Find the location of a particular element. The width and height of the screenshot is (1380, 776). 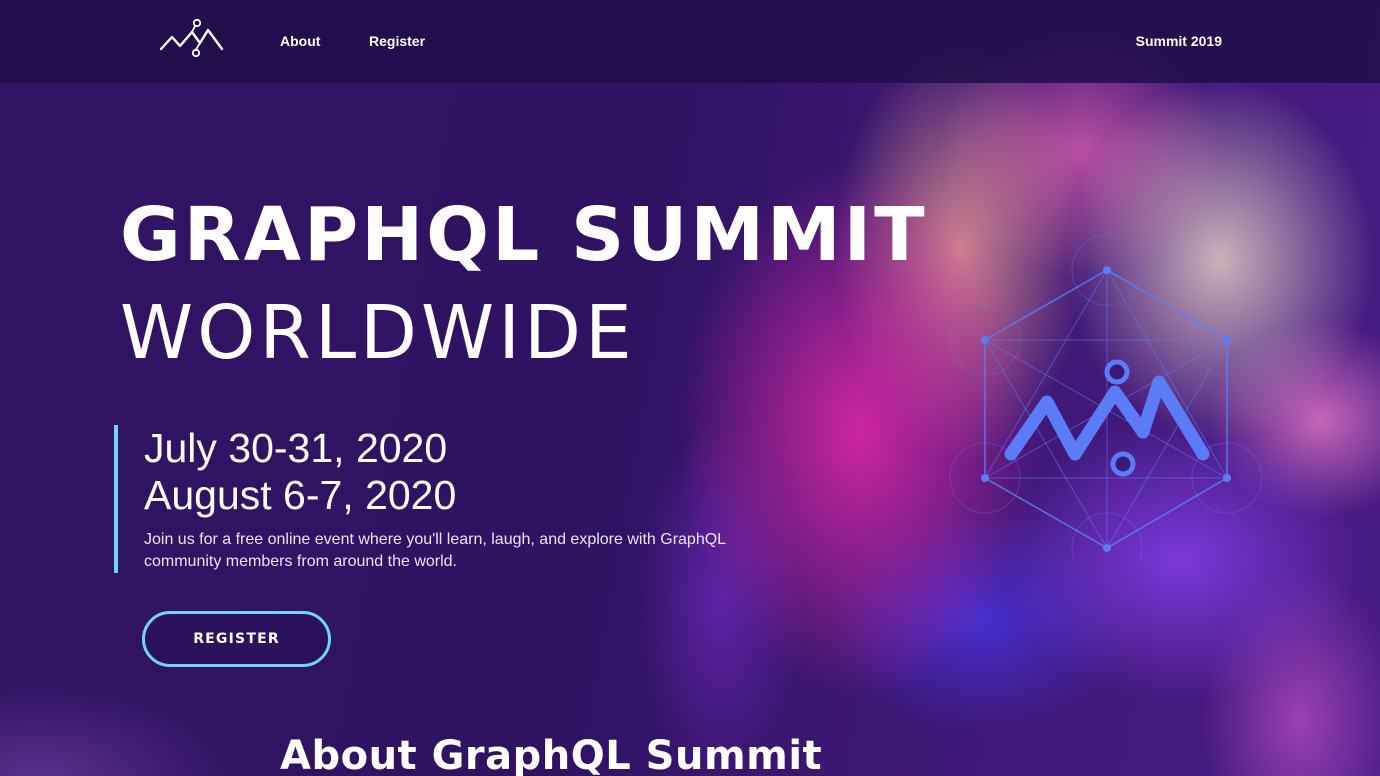

event-date-1: July 30-31, 2020 is located at coordinates (296, 448).